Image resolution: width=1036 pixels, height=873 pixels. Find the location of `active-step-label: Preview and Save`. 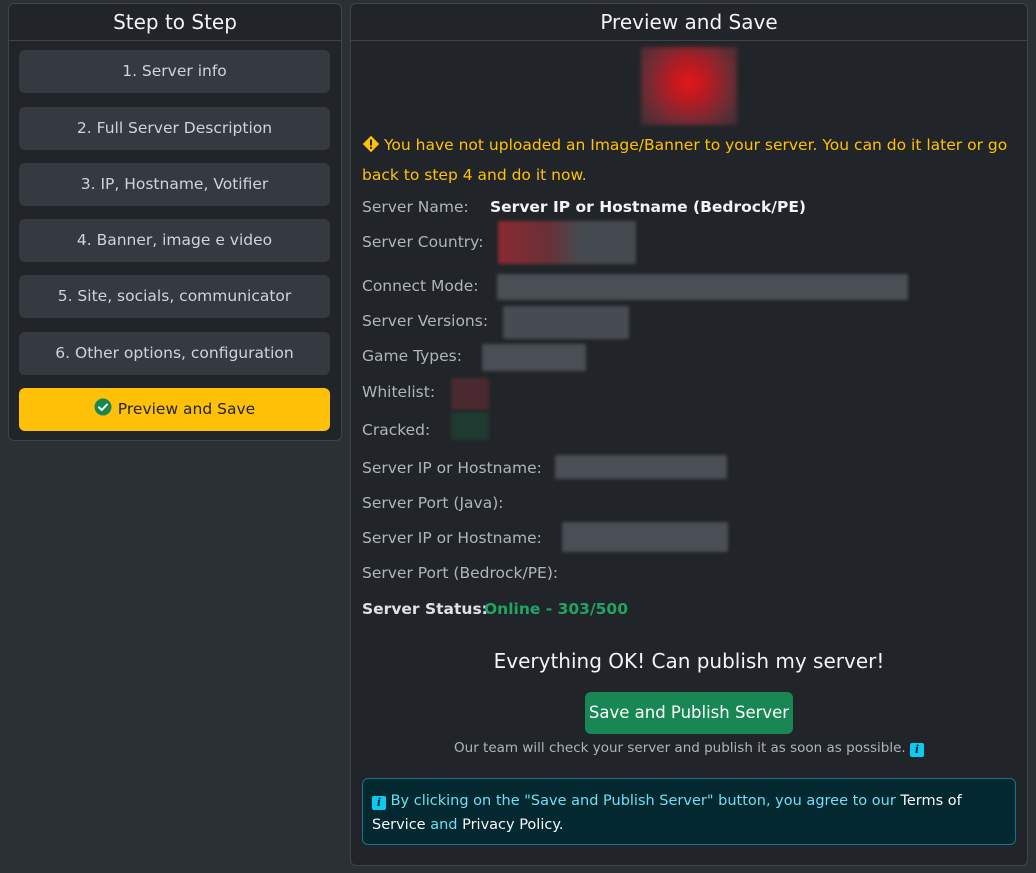

active-step-label: Preview and Save is located at coordinates (186, 409).